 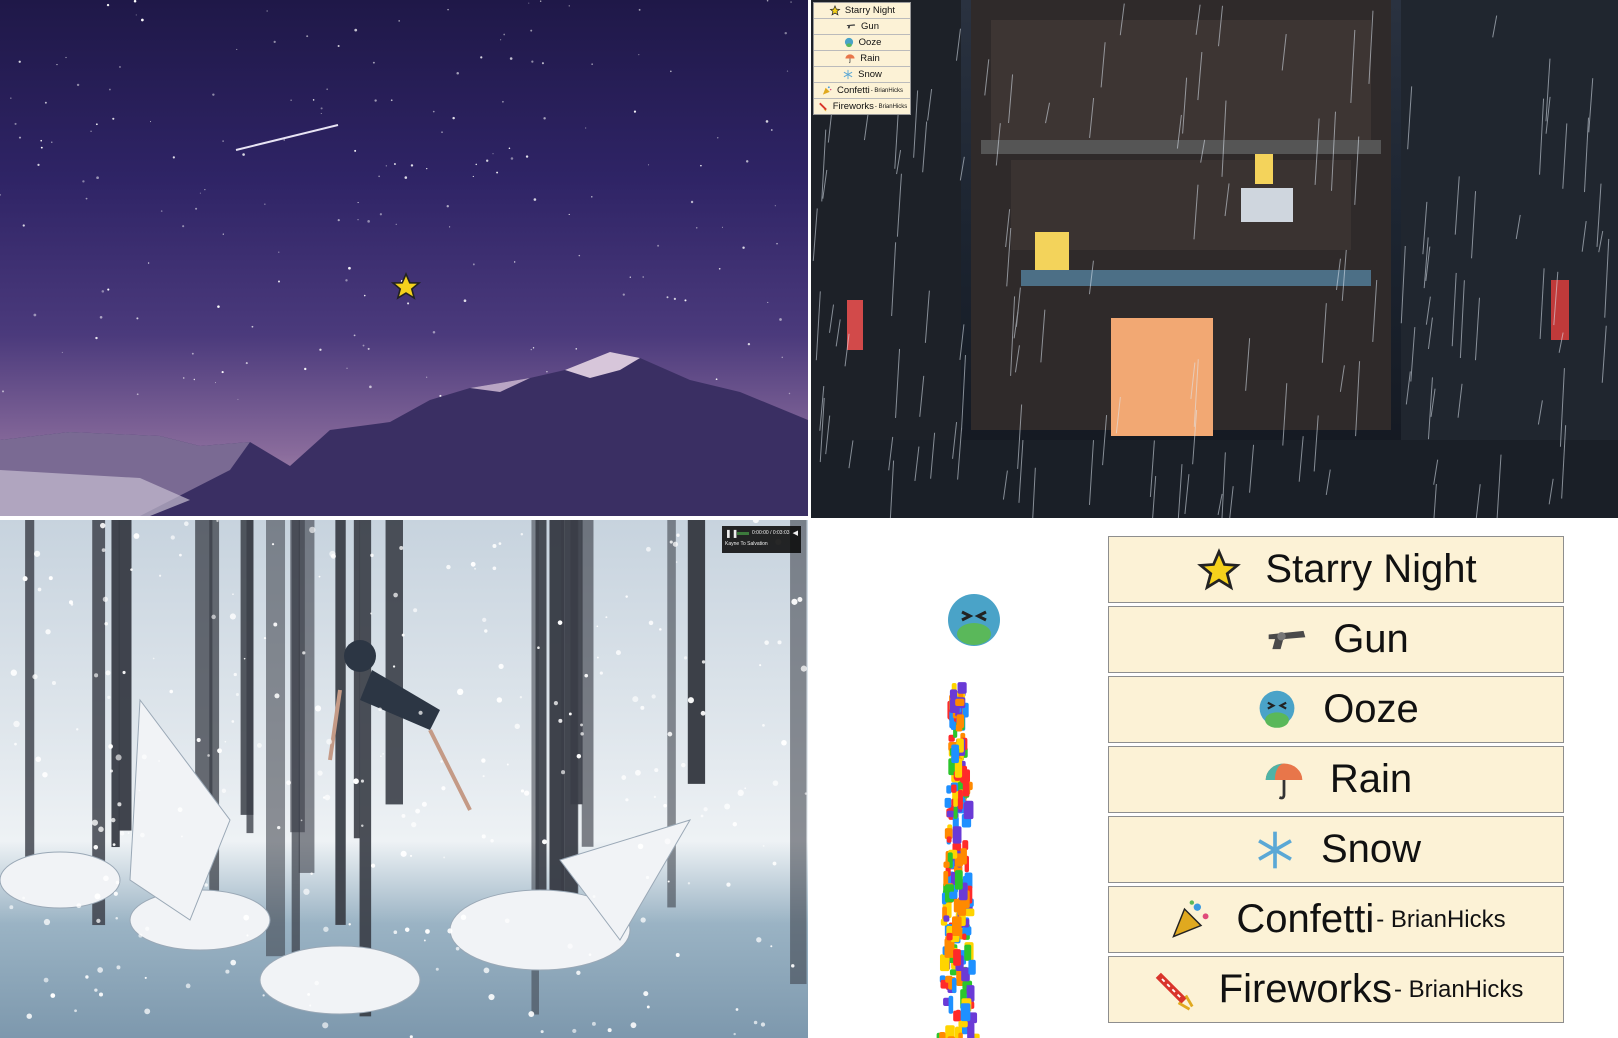 What do you see at coordinates (771, 533) in the screenshot?
I see `player-time: 0:00:00 / 0:03:03` at bounding box center [771, 533].